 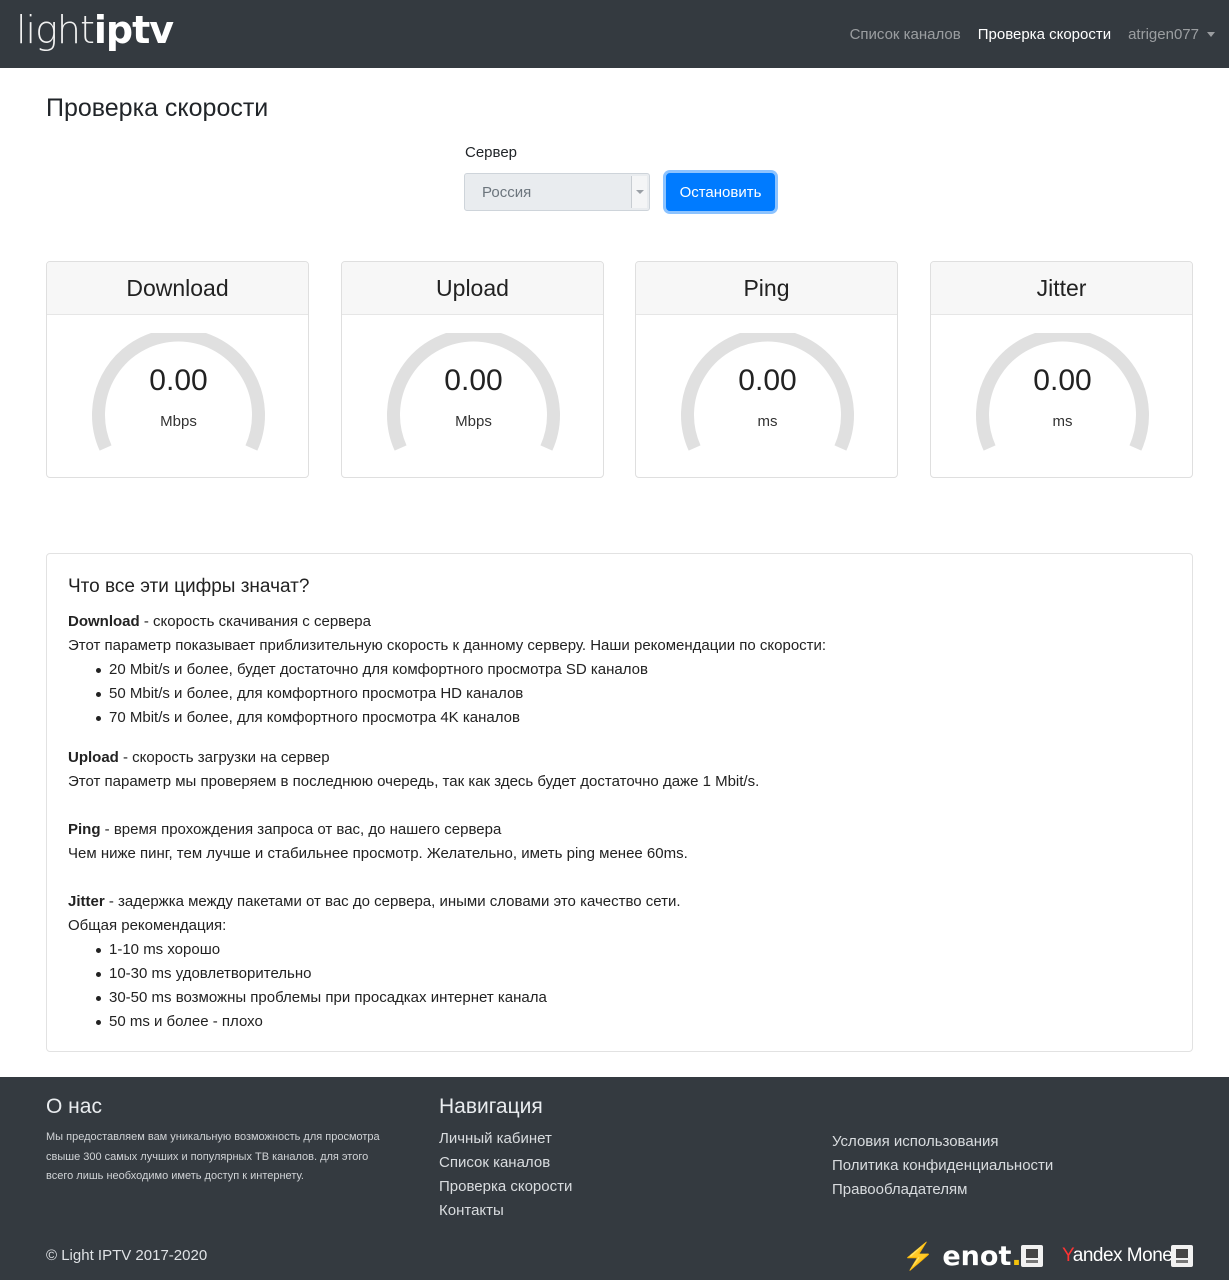 What do you see at coordinates (633, 974) in the screenshot?
I see `list-item: 10-30 ms удовлетворительно` at bounding box center [633, 974].